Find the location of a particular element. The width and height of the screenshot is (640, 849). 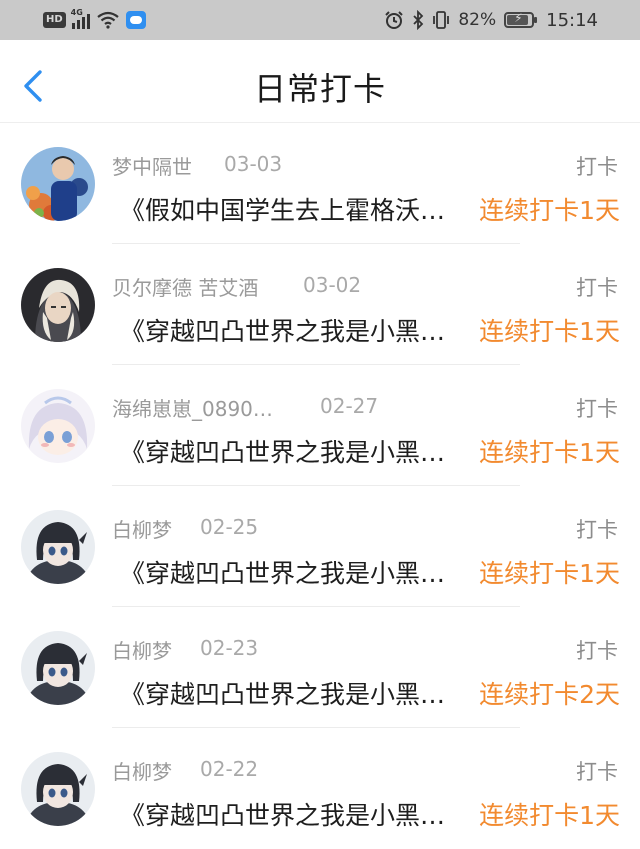

checkin-date: 03-03 is located at coordinates (253, 164).